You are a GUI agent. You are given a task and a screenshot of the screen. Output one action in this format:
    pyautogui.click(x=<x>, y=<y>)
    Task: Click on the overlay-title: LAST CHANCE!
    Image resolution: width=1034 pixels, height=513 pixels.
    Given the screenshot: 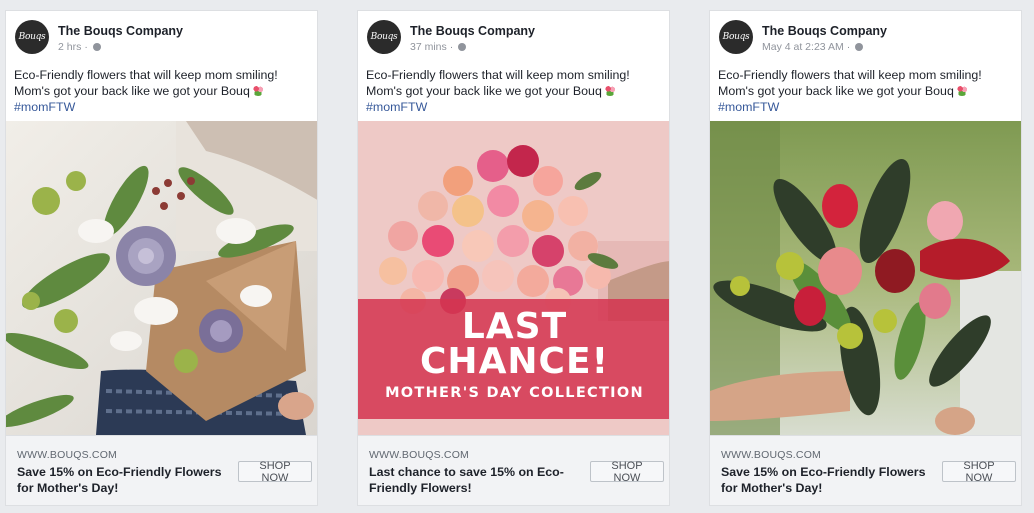 What is the action you would take?
    pyautogui.click(x=513, y=344)
    